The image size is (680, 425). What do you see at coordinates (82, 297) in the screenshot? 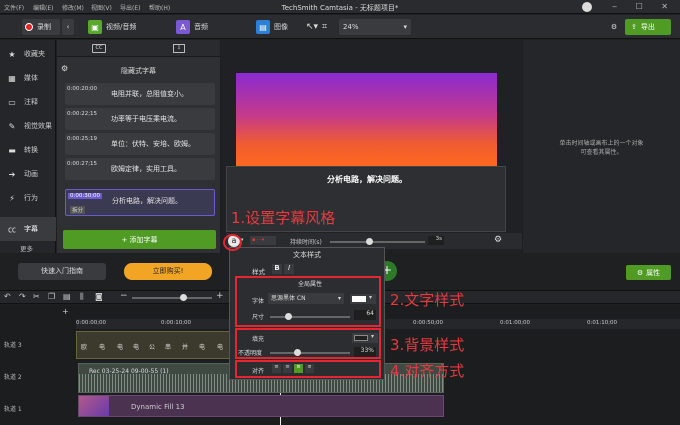
I see `split-icon: ⫼` at bounding box center [82, 297].